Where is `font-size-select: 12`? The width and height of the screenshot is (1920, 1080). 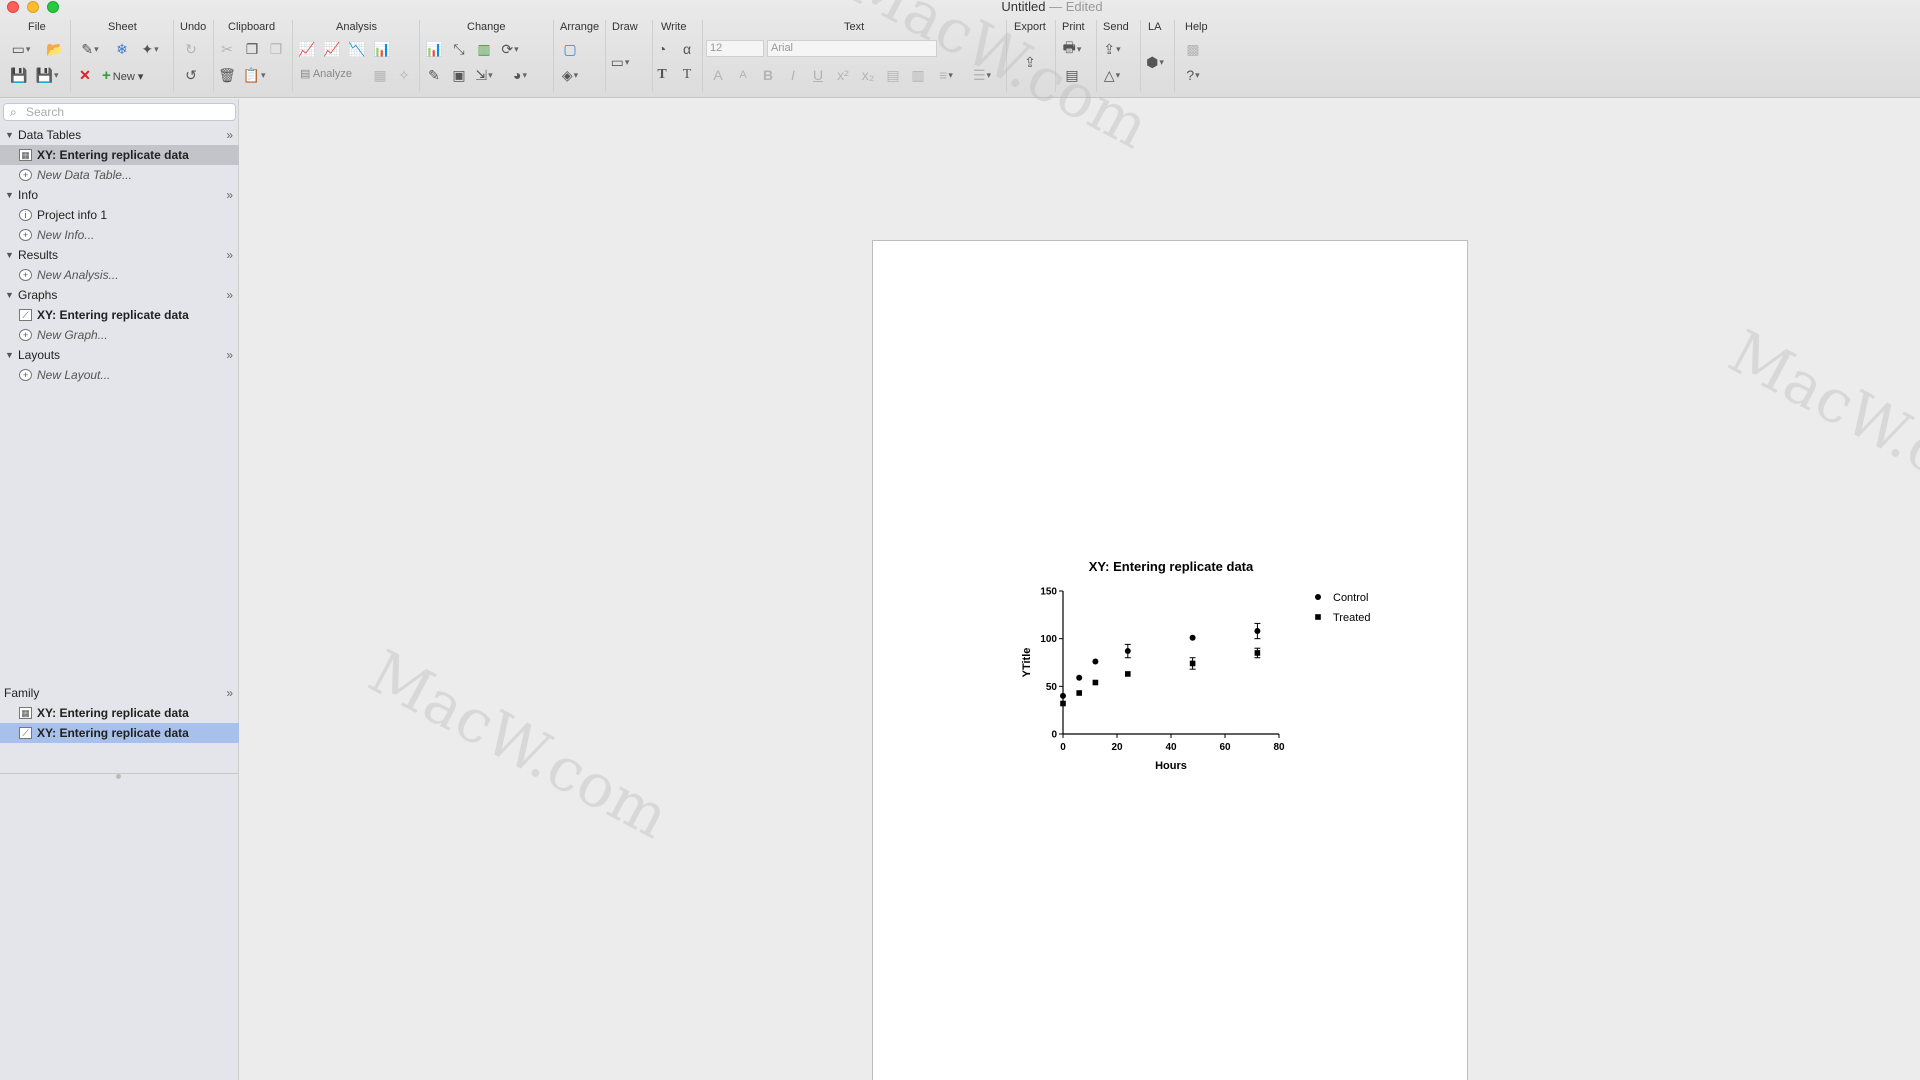
font-size-select: 12 is located at coordinates (735, 48).